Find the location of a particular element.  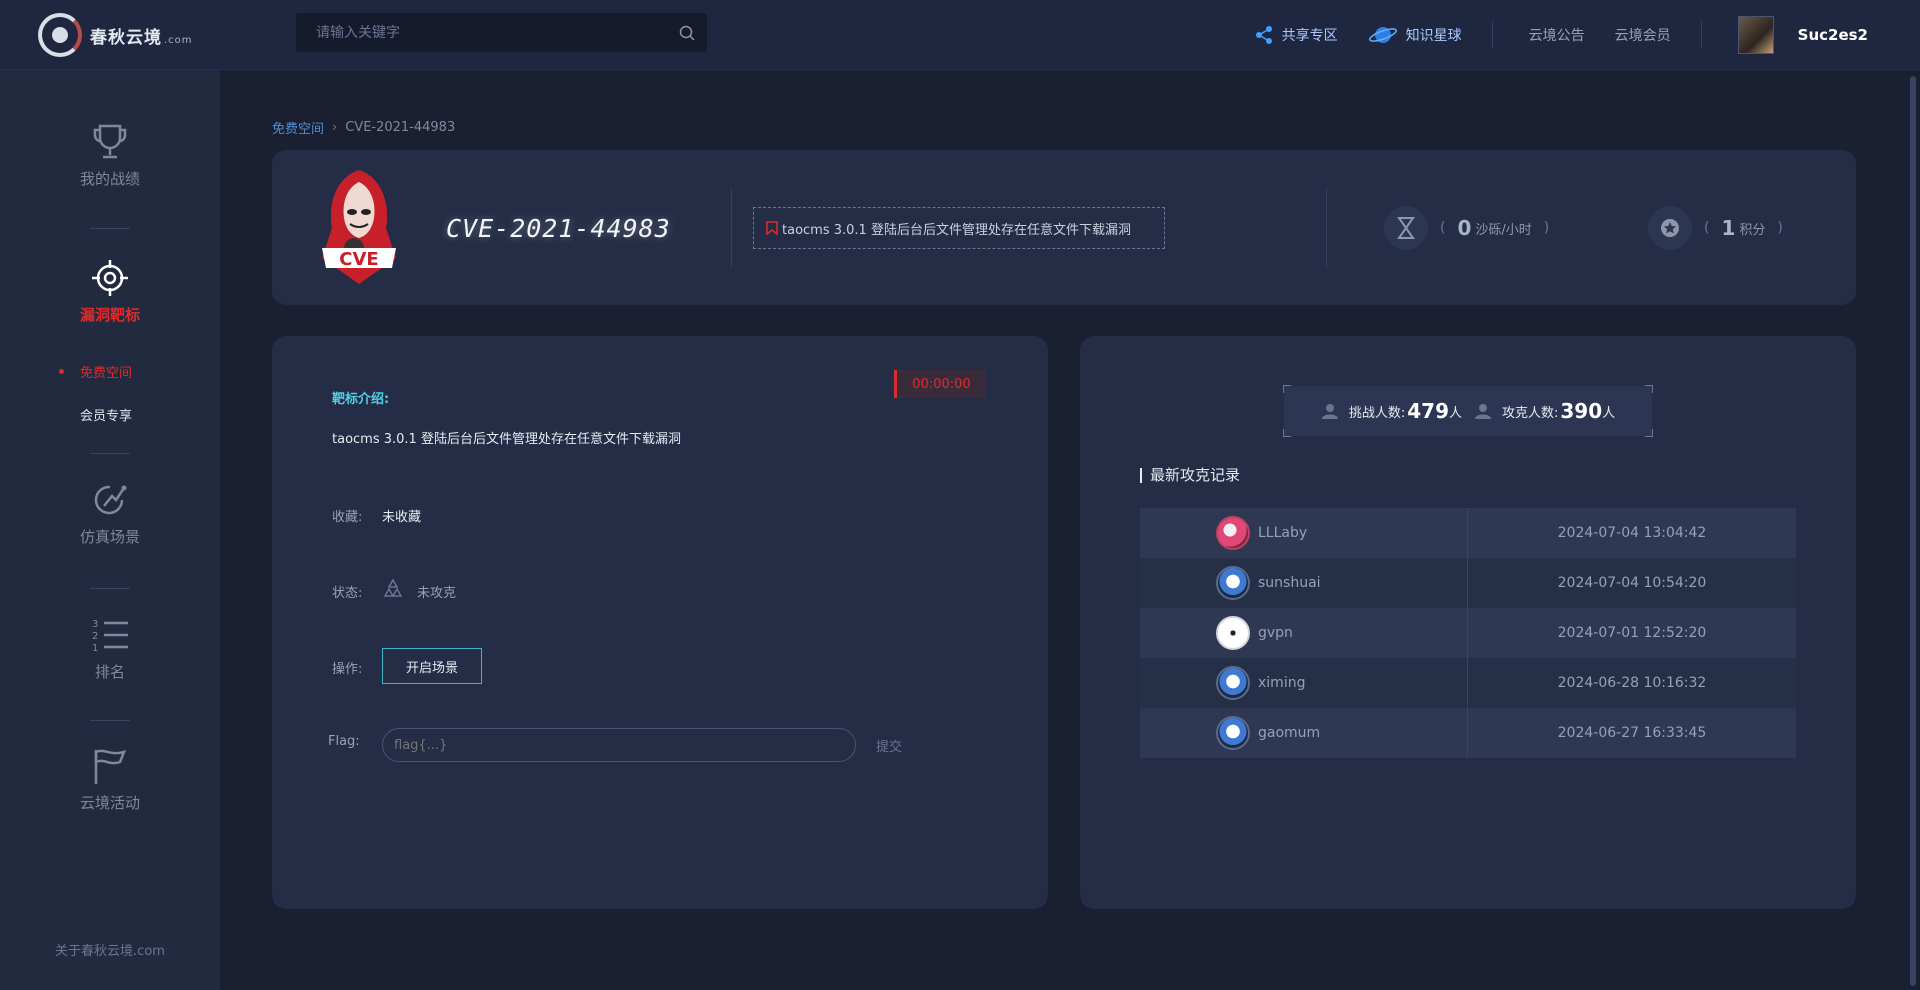

top-header: 春秋云境.com 共享专区 知识星球 云境公告 云境会员 Suc2es2 is located at coordinates (960, 35).